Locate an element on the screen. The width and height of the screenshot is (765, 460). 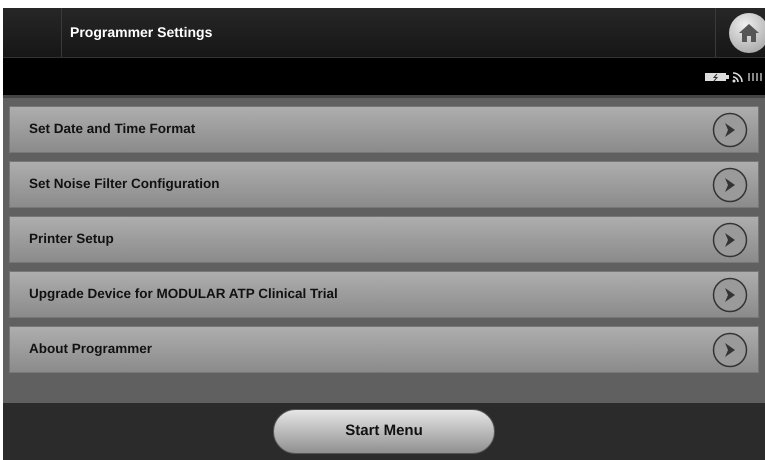
screen-title: Programmer Settings is located at coordinates (141, 32).